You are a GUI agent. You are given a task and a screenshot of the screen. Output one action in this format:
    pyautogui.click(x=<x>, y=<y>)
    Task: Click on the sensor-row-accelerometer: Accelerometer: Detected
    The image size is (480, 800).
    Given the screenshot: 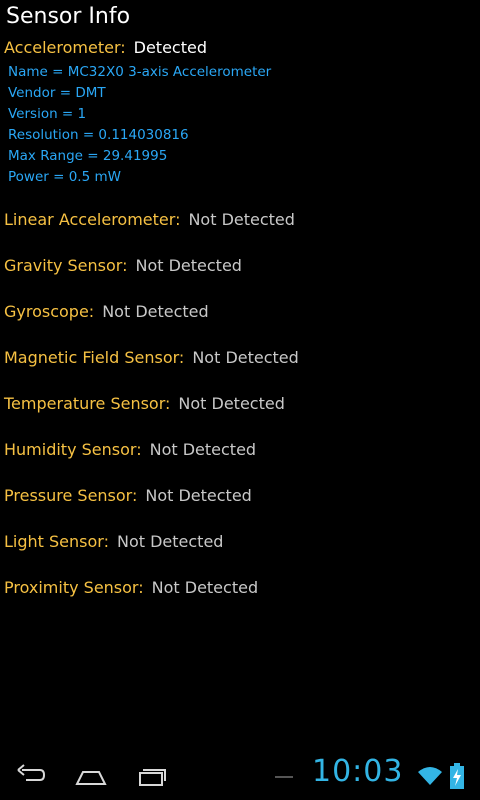 What is the action you would take?
    pyautogui.click(x=105, y=47)
    